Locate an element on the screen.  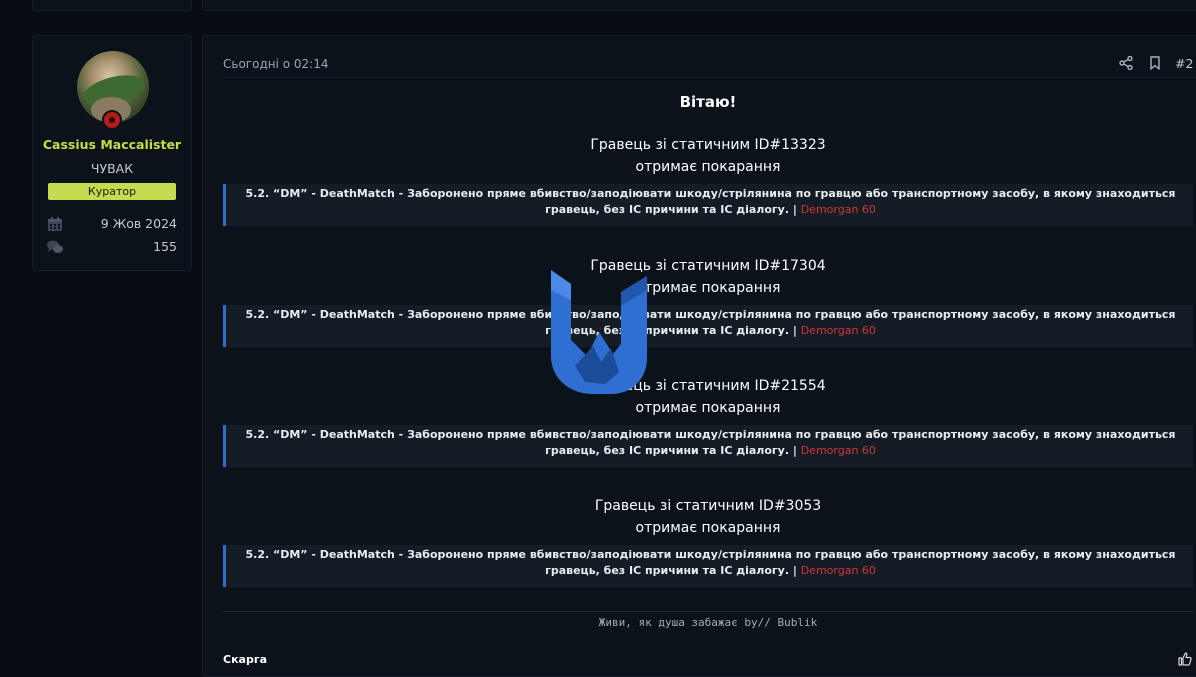
joined-date: 9 Жов 2024 is located at coordinates (138, 223).